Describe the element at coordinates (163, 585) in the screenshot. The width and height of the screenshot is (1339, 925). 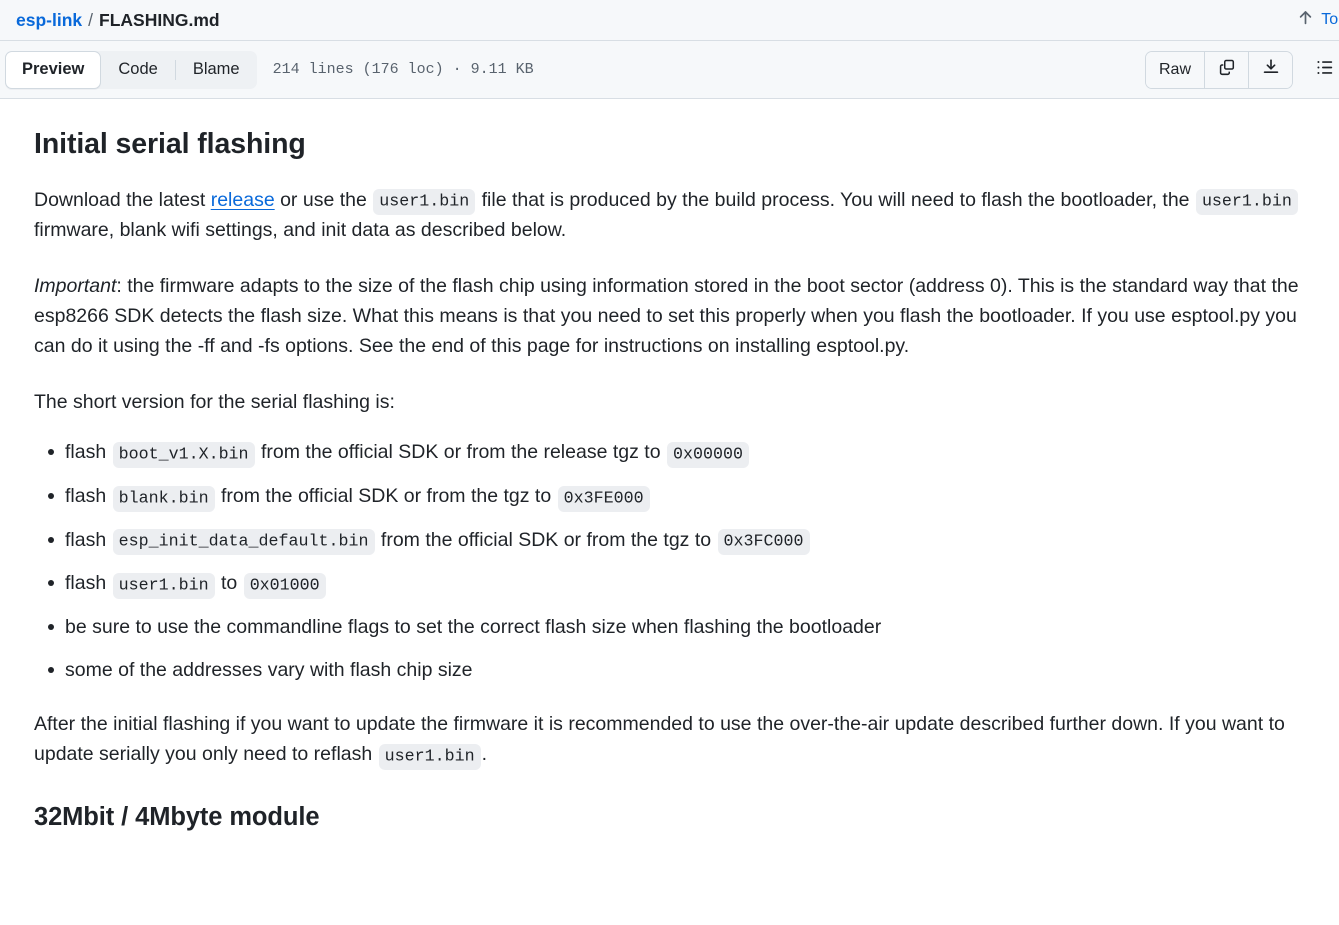
I see `li3-code1: user1.bin` at that location.